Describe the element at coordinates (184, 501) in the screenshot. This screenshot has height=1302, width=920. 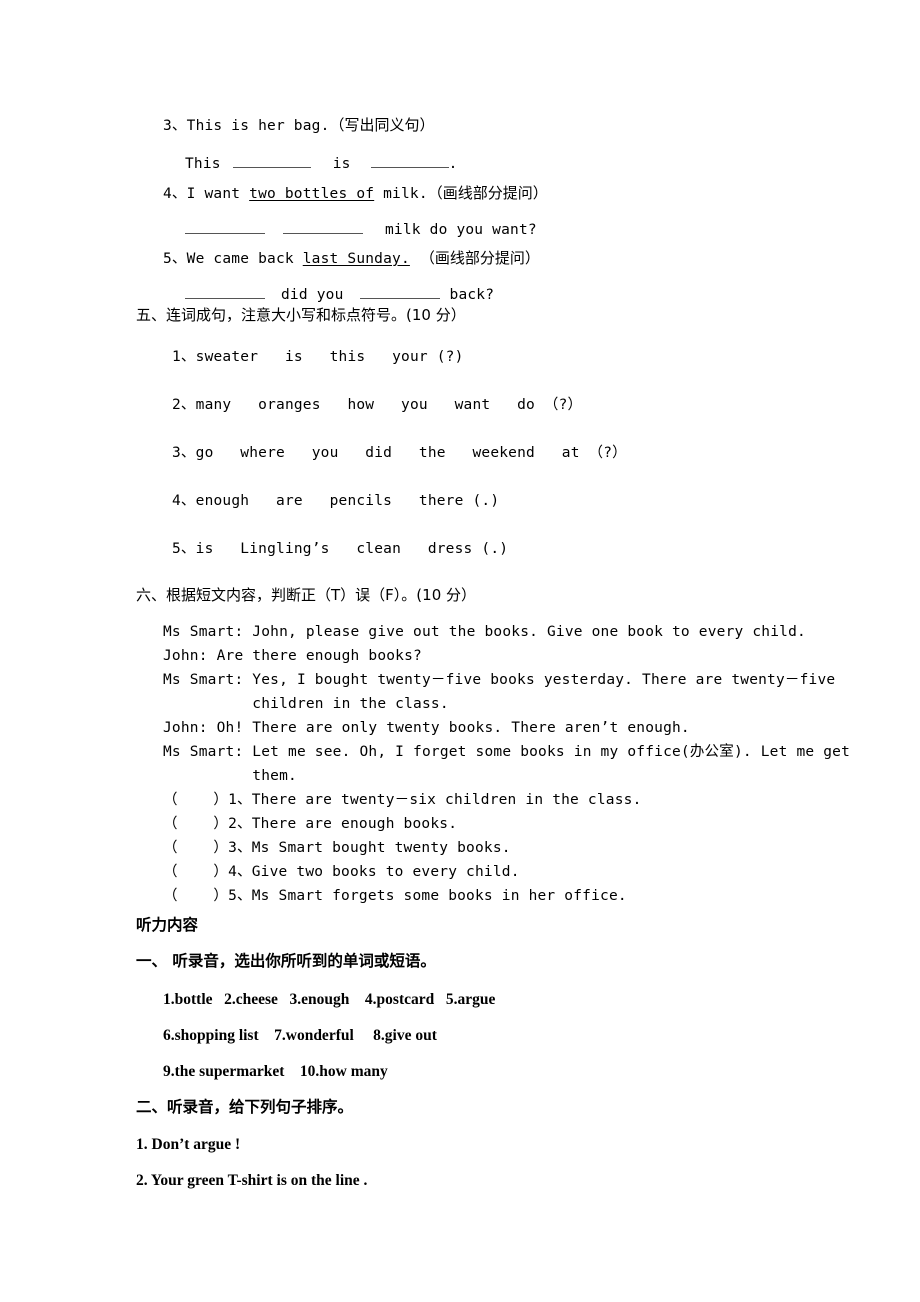
I see `item-number: 4、` at that location.